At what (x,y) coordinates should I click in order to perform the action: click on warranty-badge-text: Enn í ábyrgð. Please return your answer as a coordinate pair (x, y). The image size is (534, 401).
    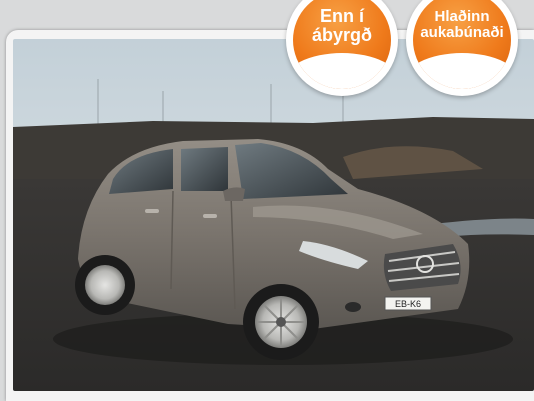
    Looking at the image, I should click on (342, 26).